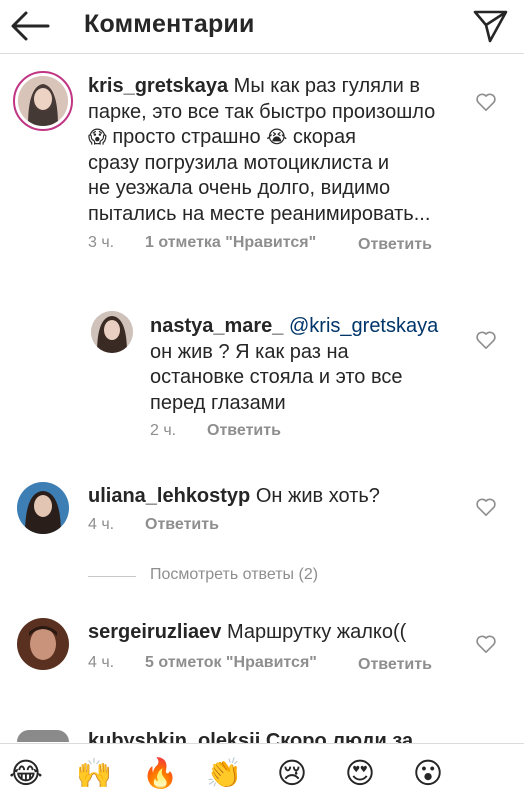  What do you see at coordinates (363, 326) in the screenshot?
I see `mention-link: @kris_gretskaya` at bounding box center [363, 326].